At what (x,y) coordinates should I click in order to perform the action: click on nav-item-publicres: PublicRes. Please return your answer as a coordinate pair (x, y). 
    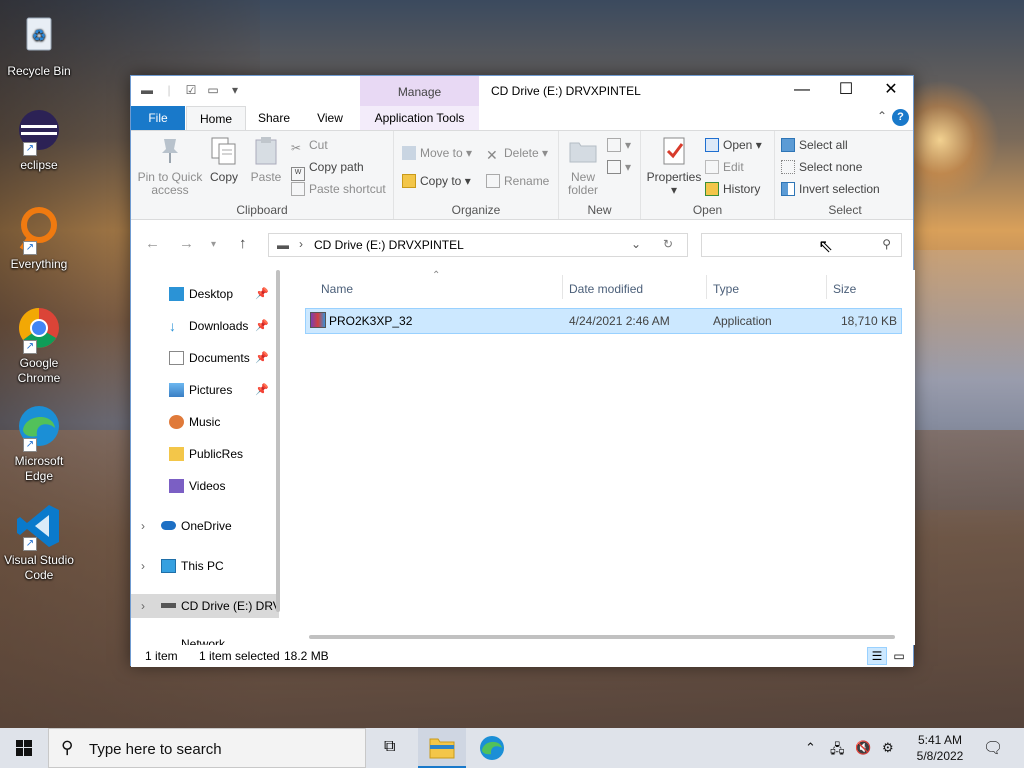
    Looking at the image, I should click on (205, 454).